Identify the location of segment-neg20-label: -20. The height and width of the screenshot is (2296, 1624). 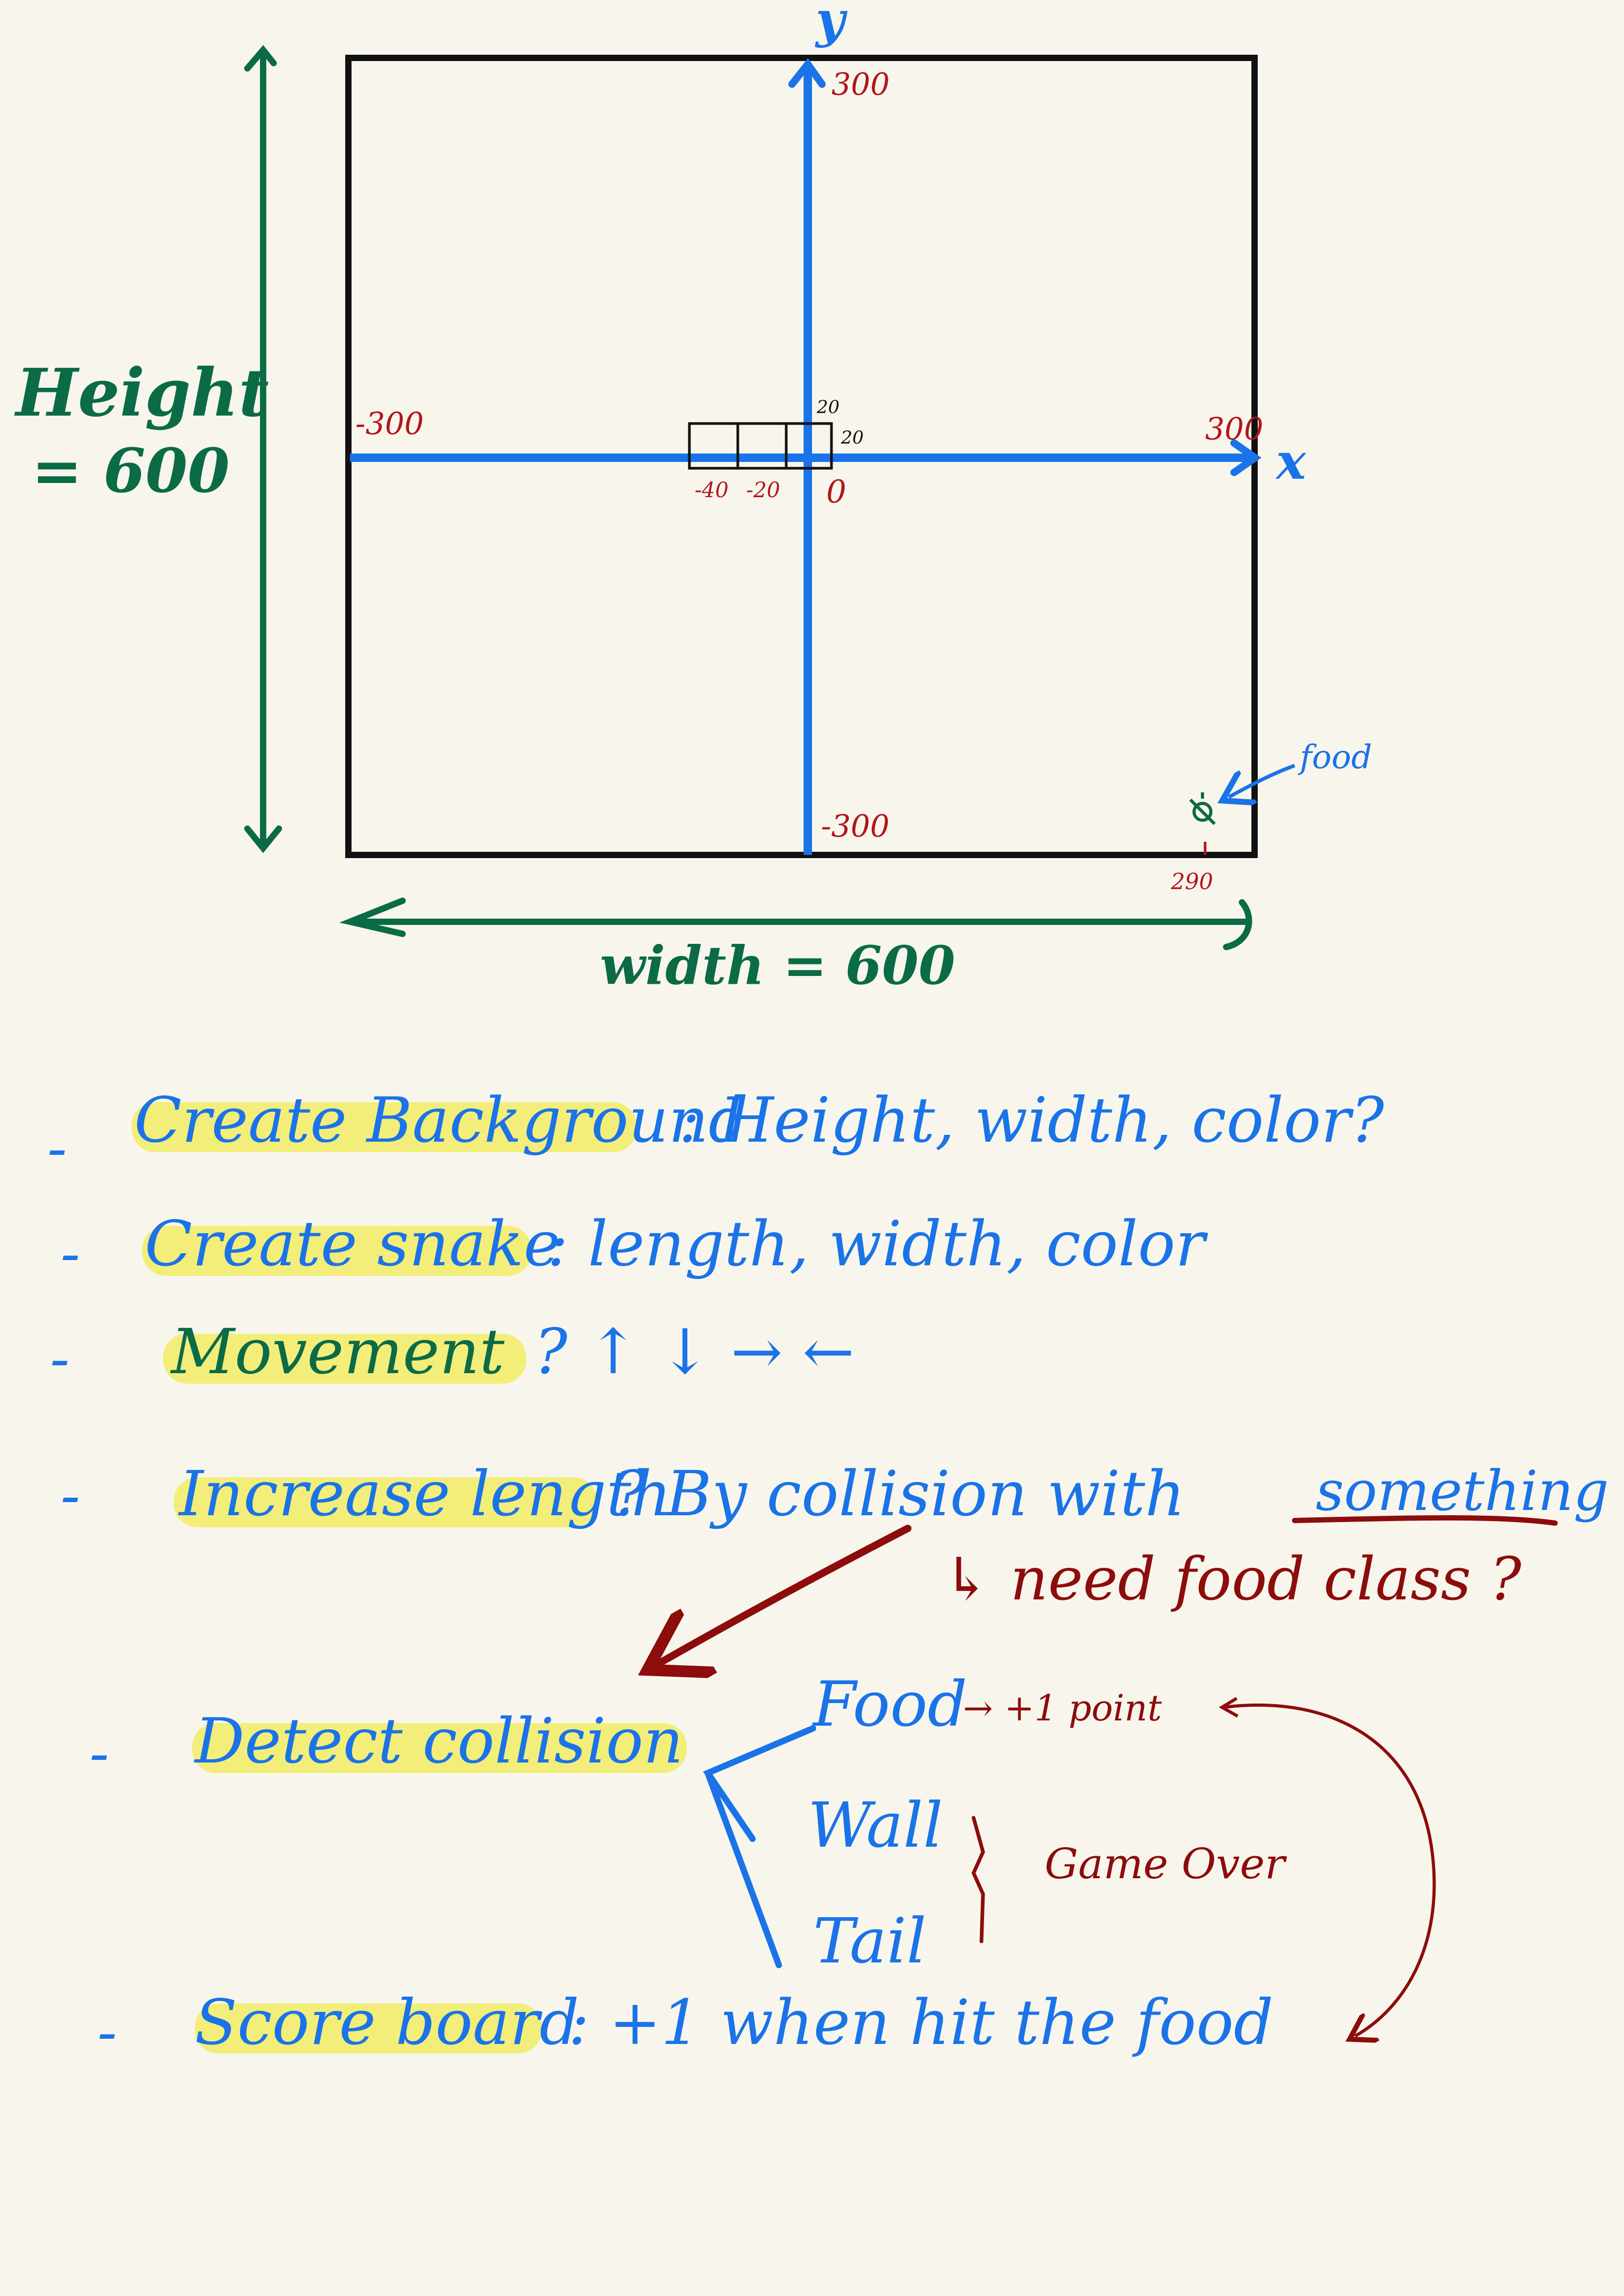
(763, 490).